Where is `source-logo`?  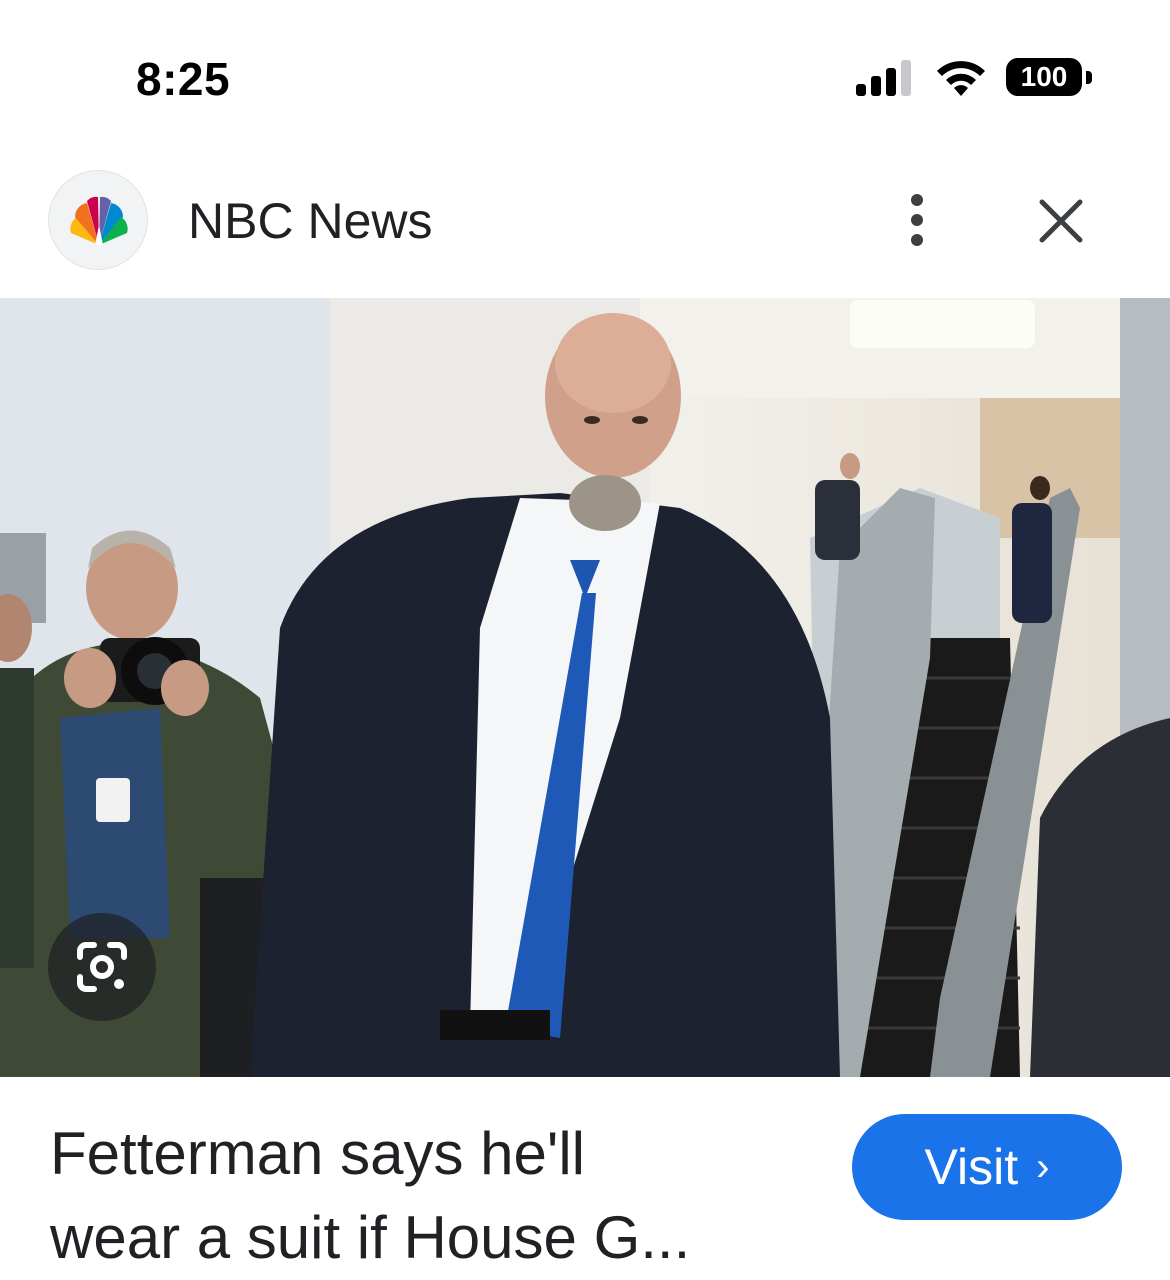 source-logo is located at coordinates (98, 220).